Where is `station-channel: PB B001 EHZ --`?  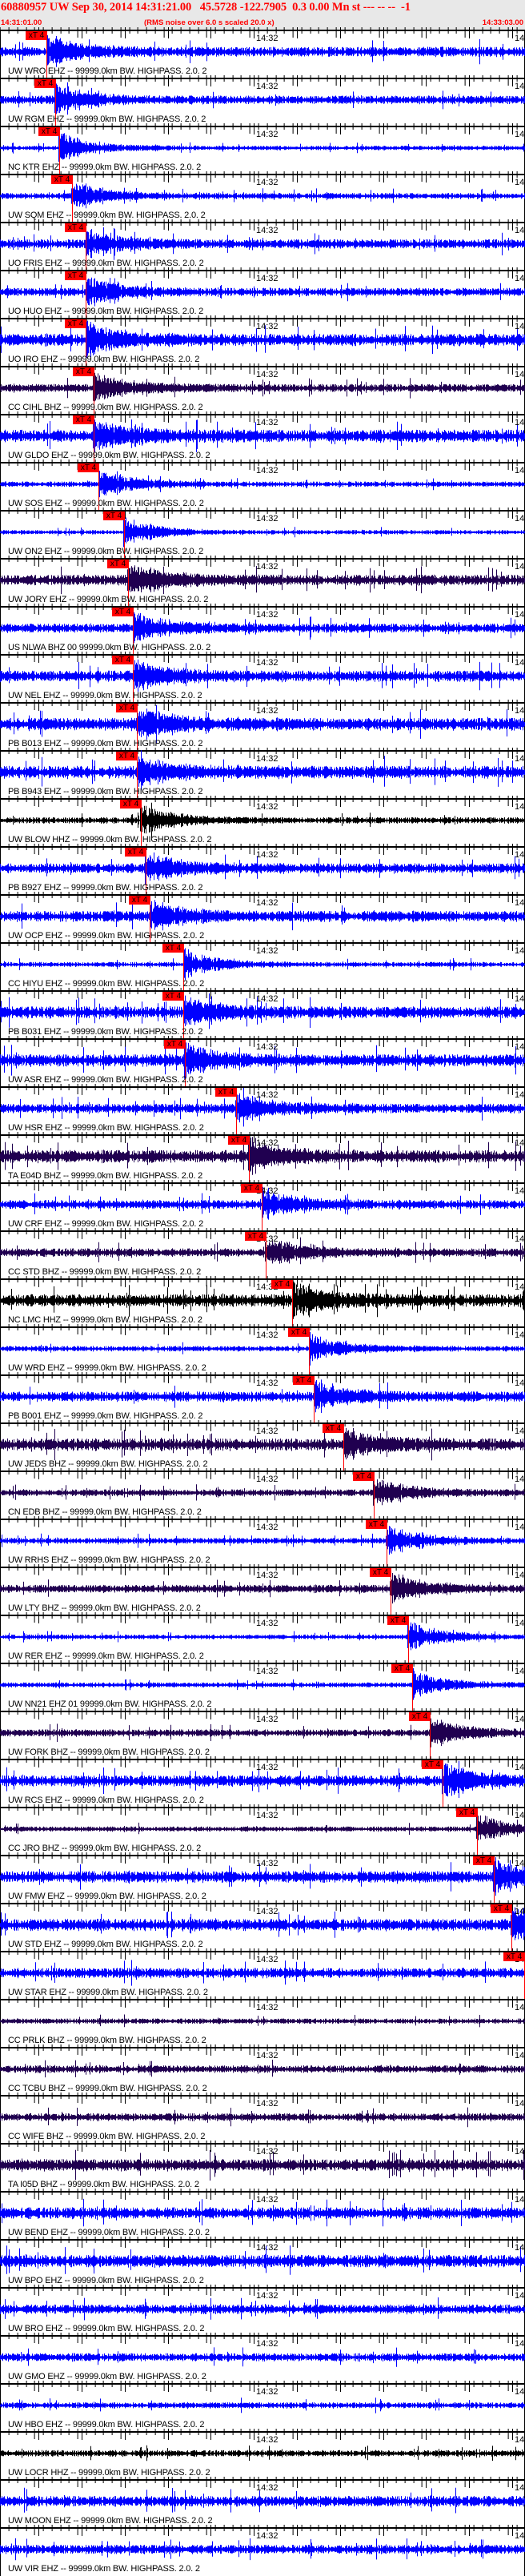 station-channel: PB B001 EHZ -- is located at coordinates (39, 1416).